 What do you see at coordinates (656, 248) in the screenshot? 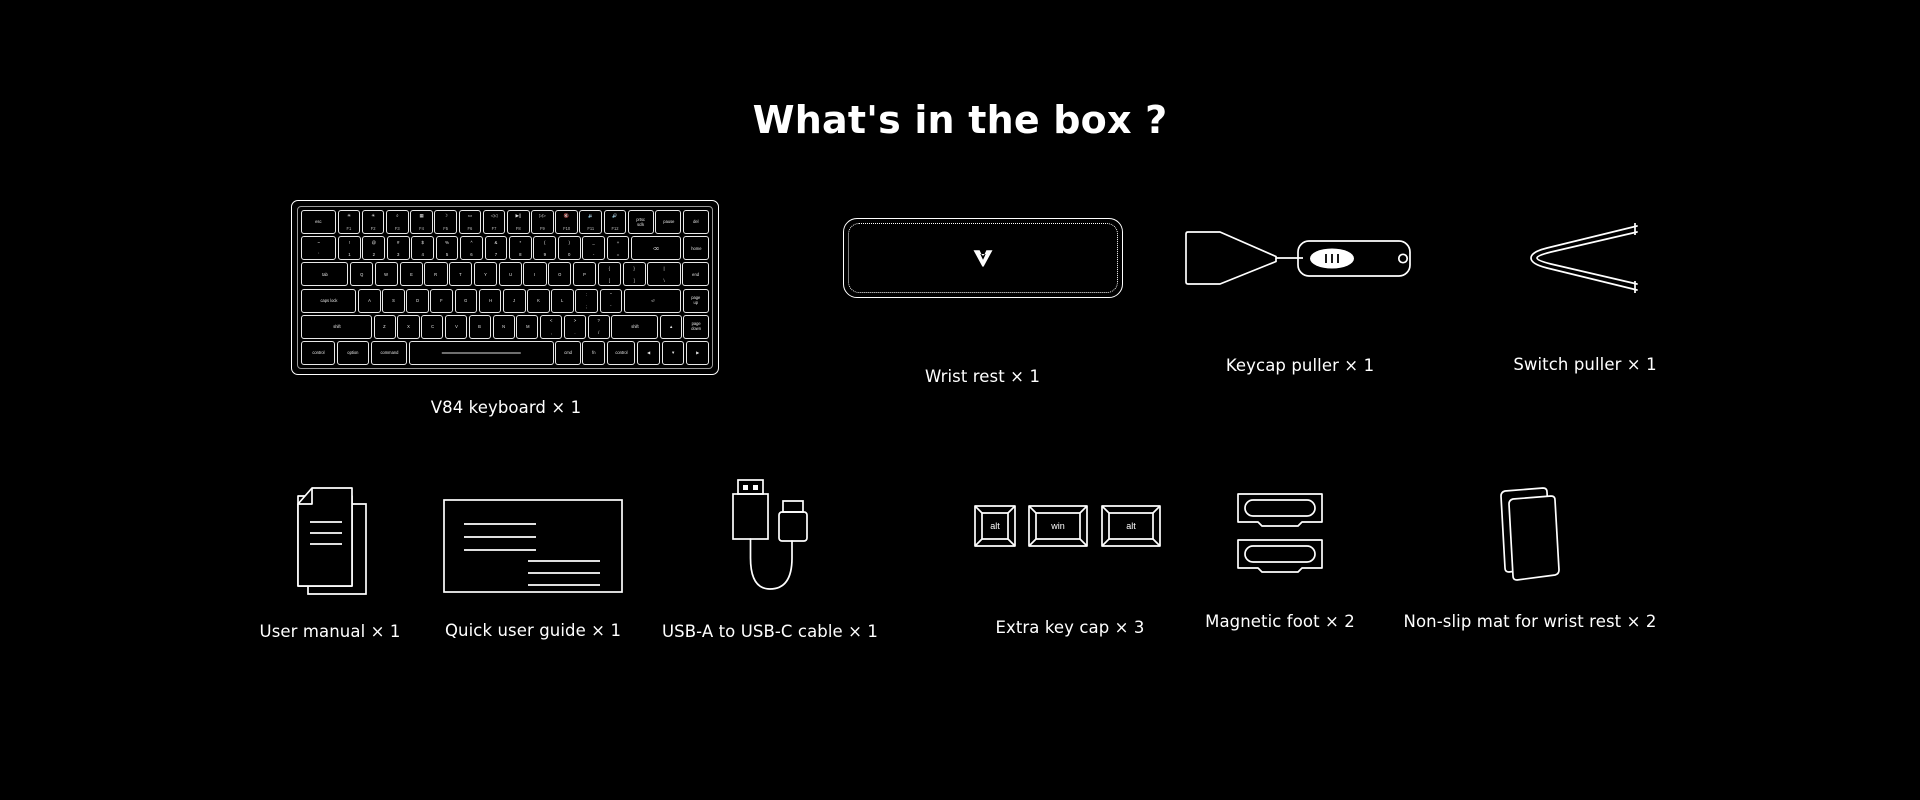
I see `keyboard-key: ⌫` at bounding box center [656, 248].